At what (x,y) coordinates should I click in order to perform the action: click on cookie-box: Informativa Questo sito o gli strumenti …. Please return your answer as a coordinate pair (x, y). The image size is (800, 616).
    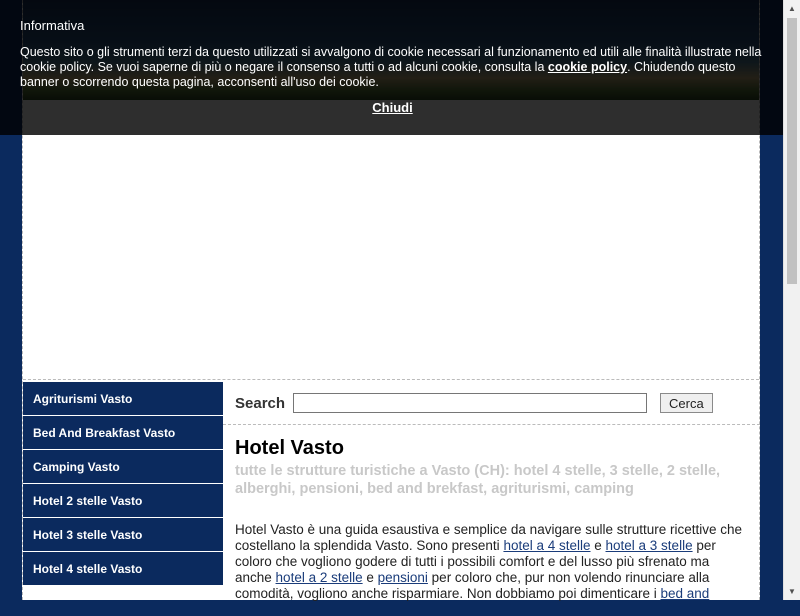
    Looking at the image, I should click on (392, 66).